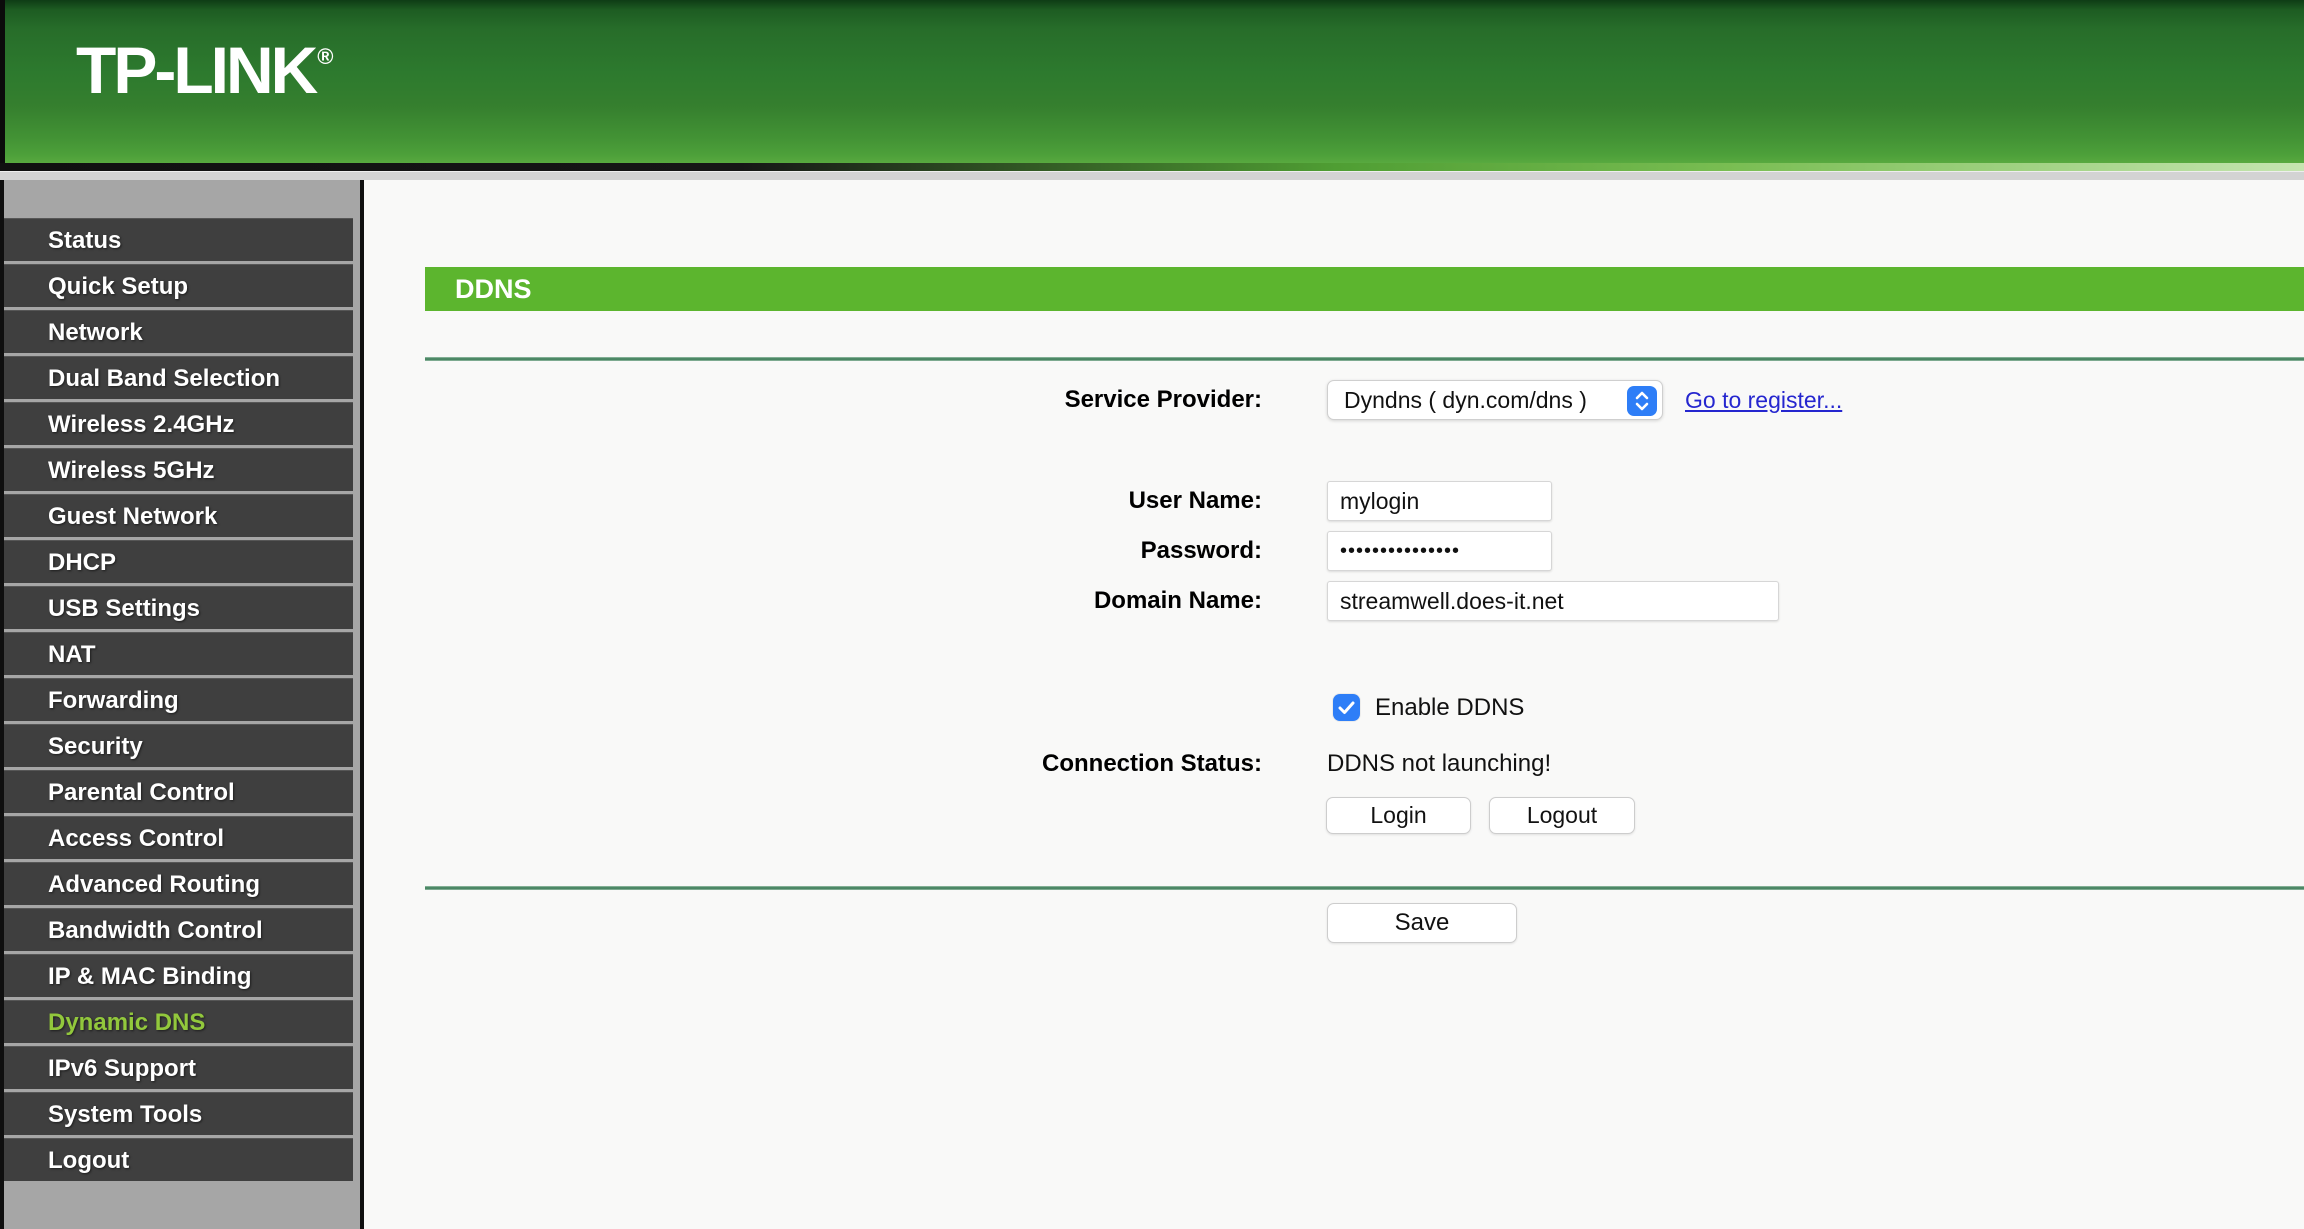  I want to click on sidebar-item-nat: NAT, so click(178, 653).